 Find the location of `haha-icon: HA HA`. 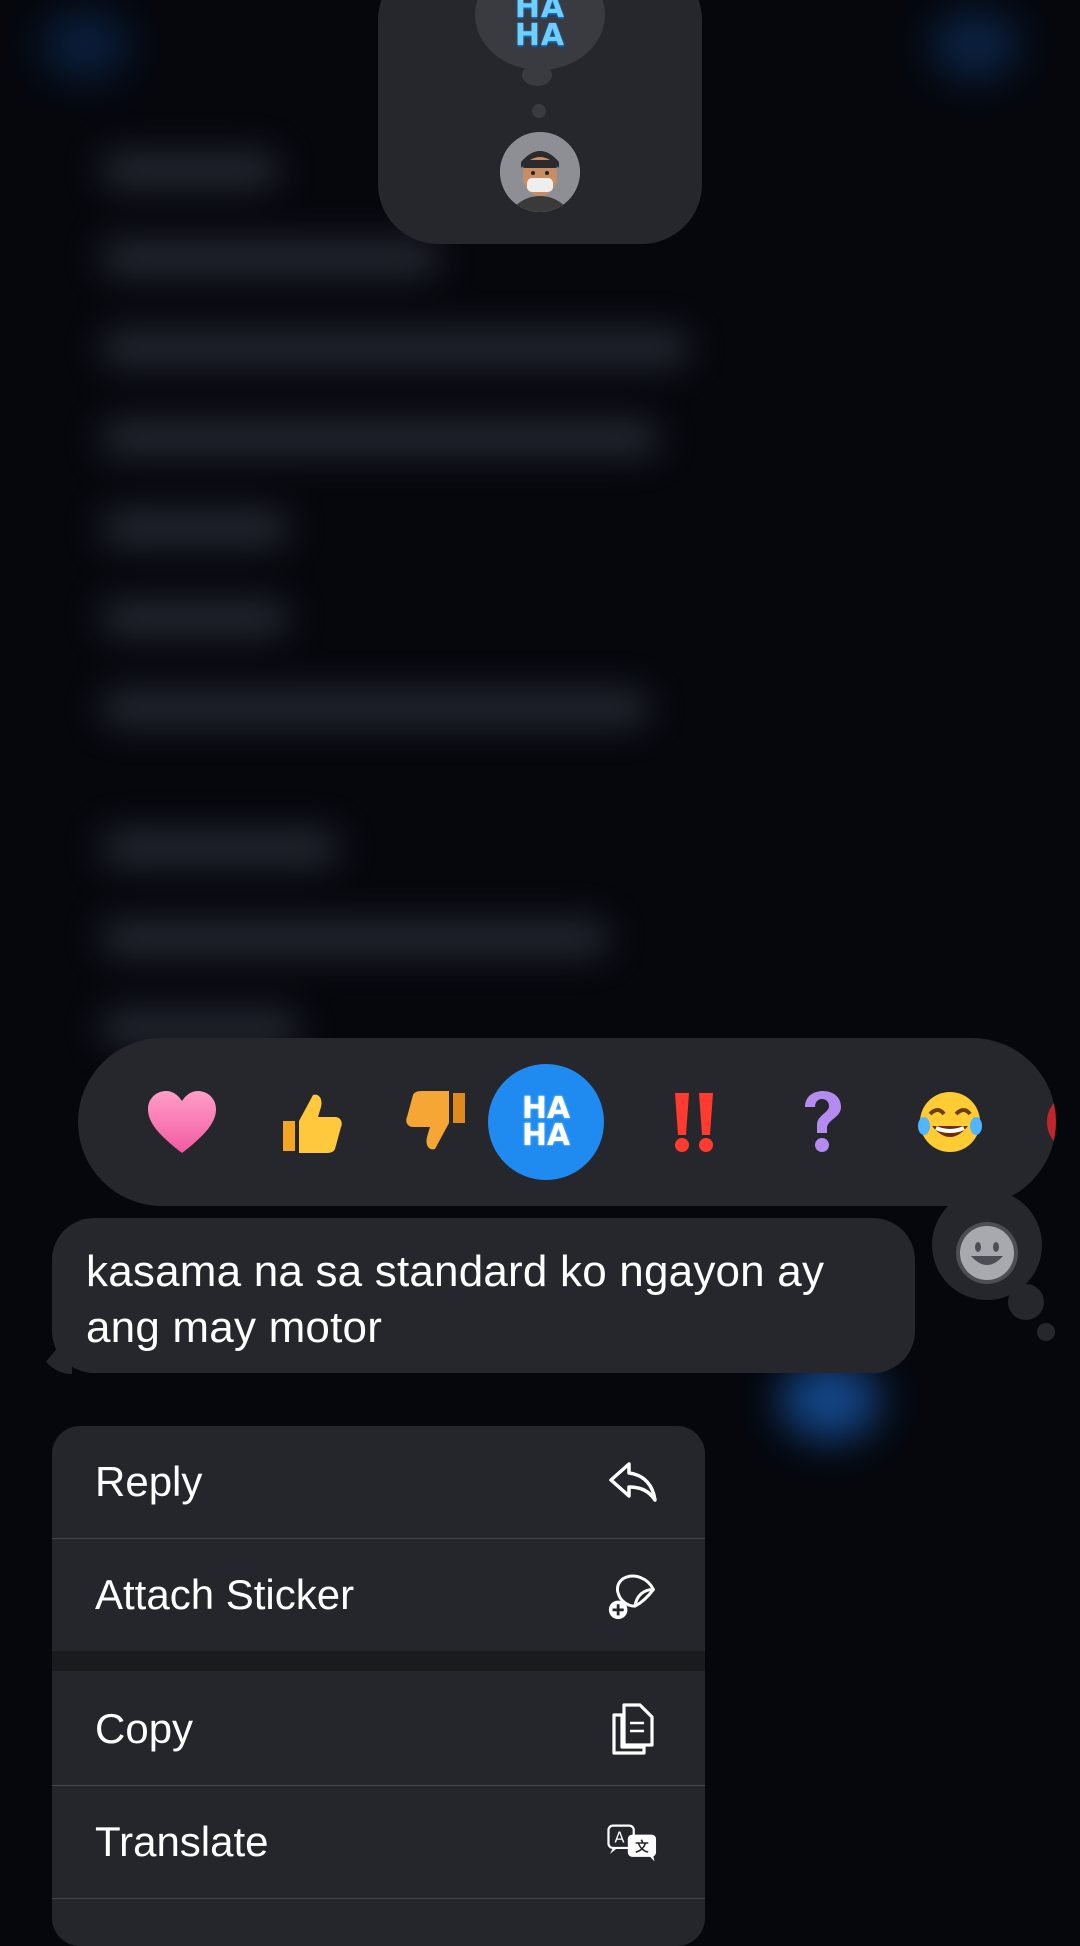

haha-icon: HA HA is located at coordinates (546, 1122).